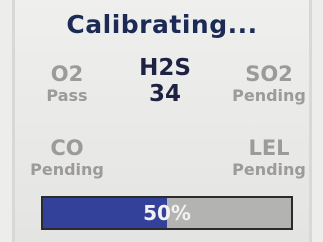 This screenshot has width=323, height=242. I want to click on gas-co: CO Pending, so click(67, 158).